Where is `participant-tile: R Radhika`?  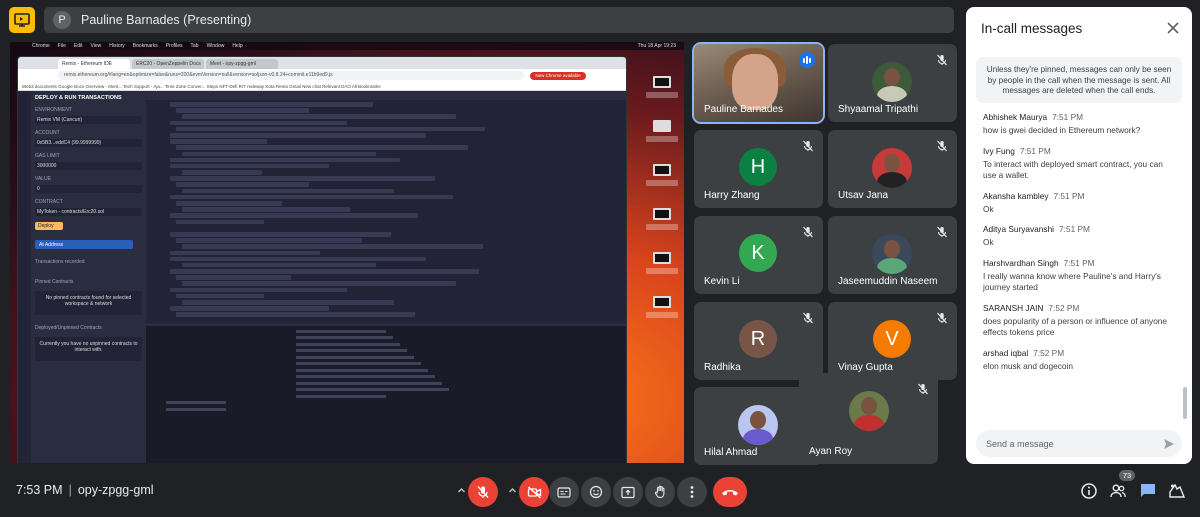 participant-tile: R Radhika is located at coordinates (758, 341).